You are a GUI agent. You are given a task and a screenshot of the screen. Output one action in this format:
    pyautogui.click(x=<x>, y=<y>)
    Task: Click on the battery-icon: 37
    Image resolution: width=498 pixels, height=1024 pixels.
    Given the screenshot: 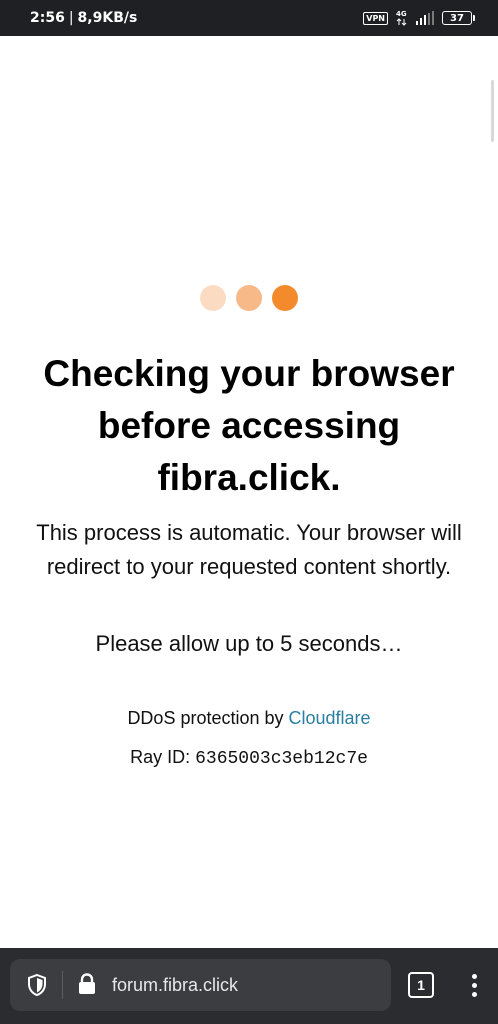 What is the action you would take?
    pyautogui.click(x=458, y=18)
    